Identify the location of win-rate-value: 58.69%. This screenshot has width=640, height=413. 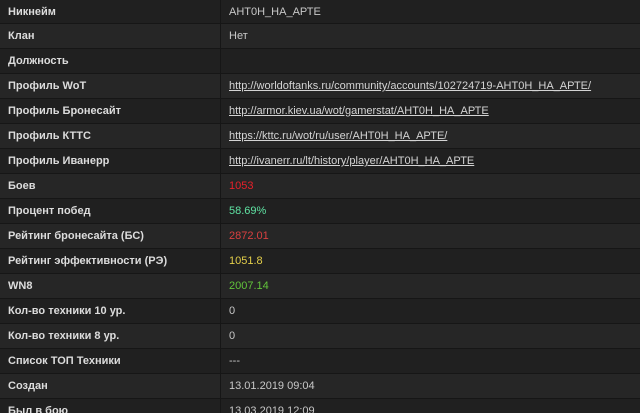
(430, 211).